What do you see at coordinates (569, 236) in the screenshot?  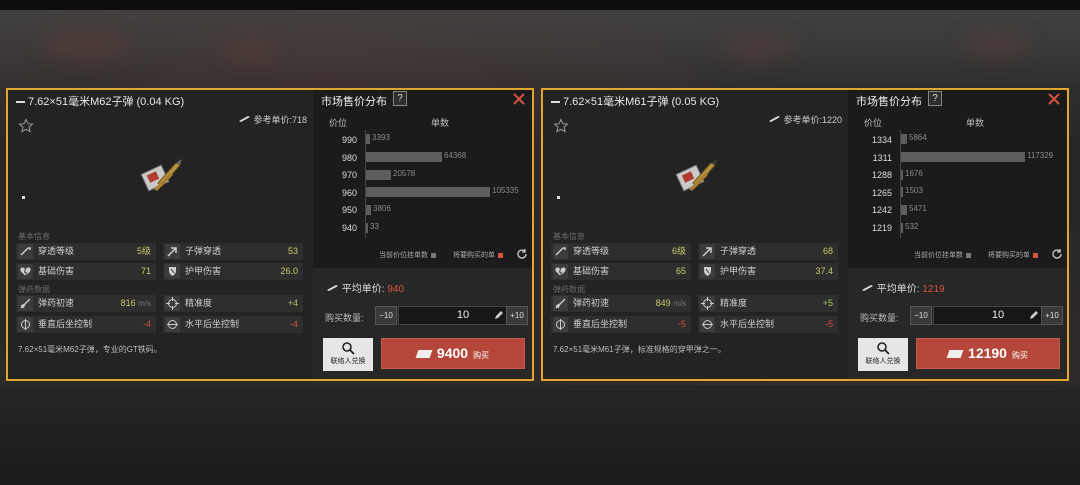 I see `basic-info-label: 基本信息` at bounding box center [569, 236].